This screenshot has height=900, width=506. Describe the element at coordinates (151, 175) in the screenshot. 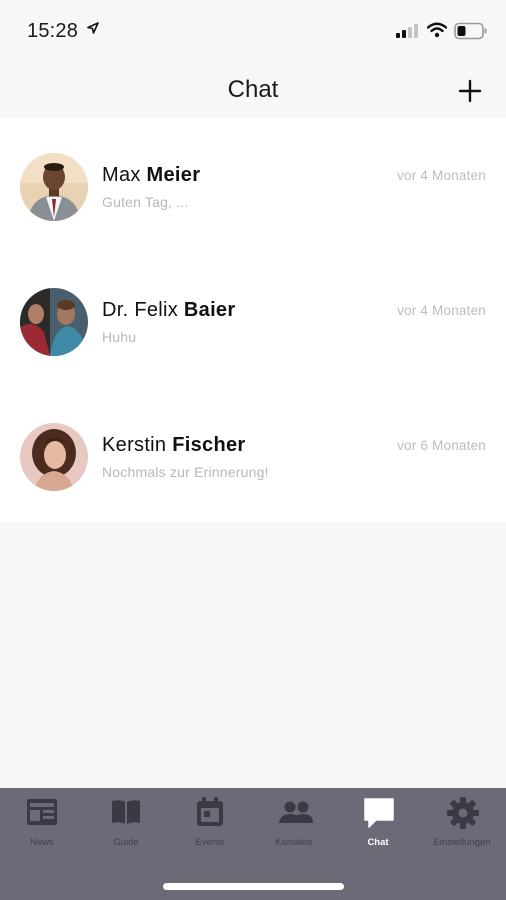

I see `contact-name: Max Meier` at that location.